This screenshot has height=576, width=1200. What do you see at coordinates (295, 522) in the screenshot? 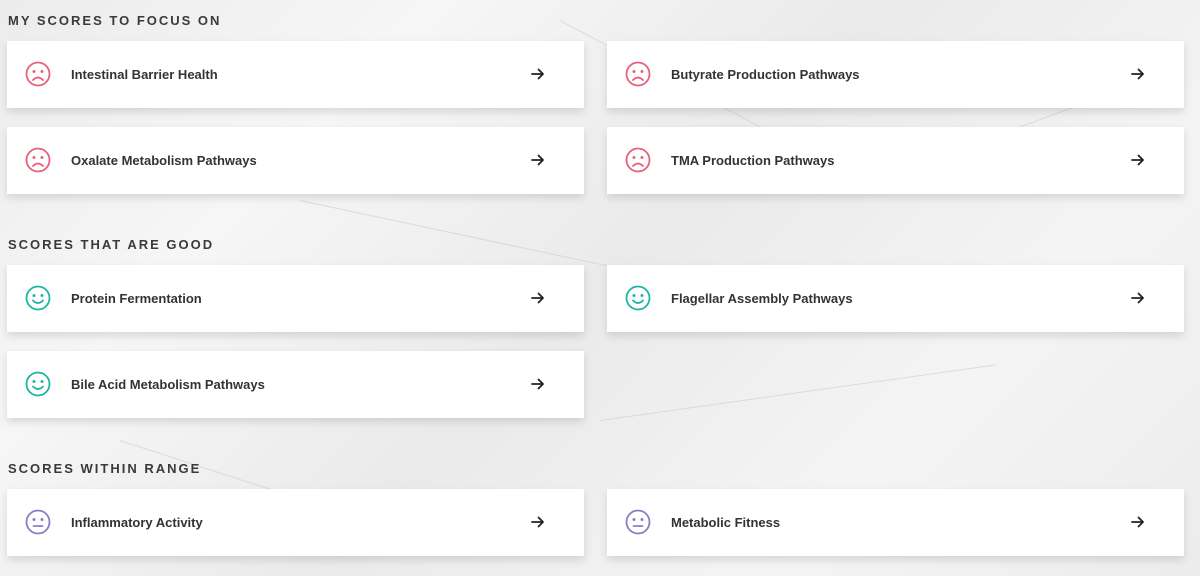
I see `score-card-inflammatory-activity: Inflammatory Activity` at bounding box center [295, 522].